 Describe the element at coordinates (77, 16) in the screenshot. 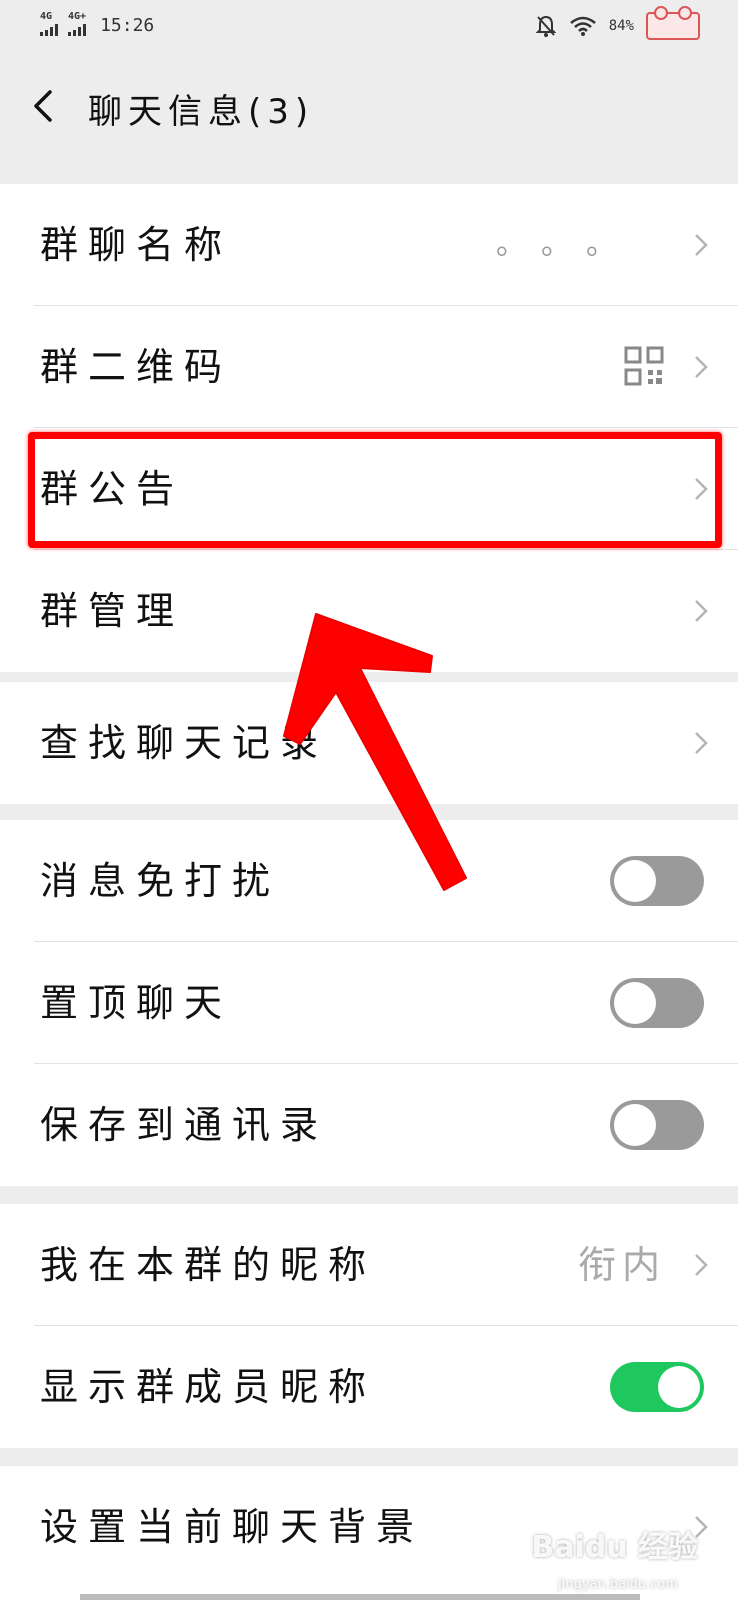

I see `signal-2-label: 4G+` at that location.